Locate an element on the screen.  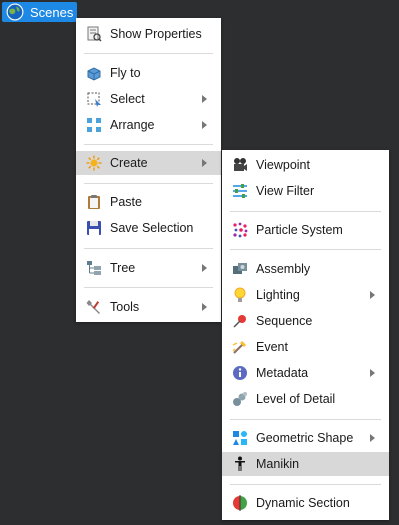
menu-item-label: View Filter is located at coordinates (285, 191).